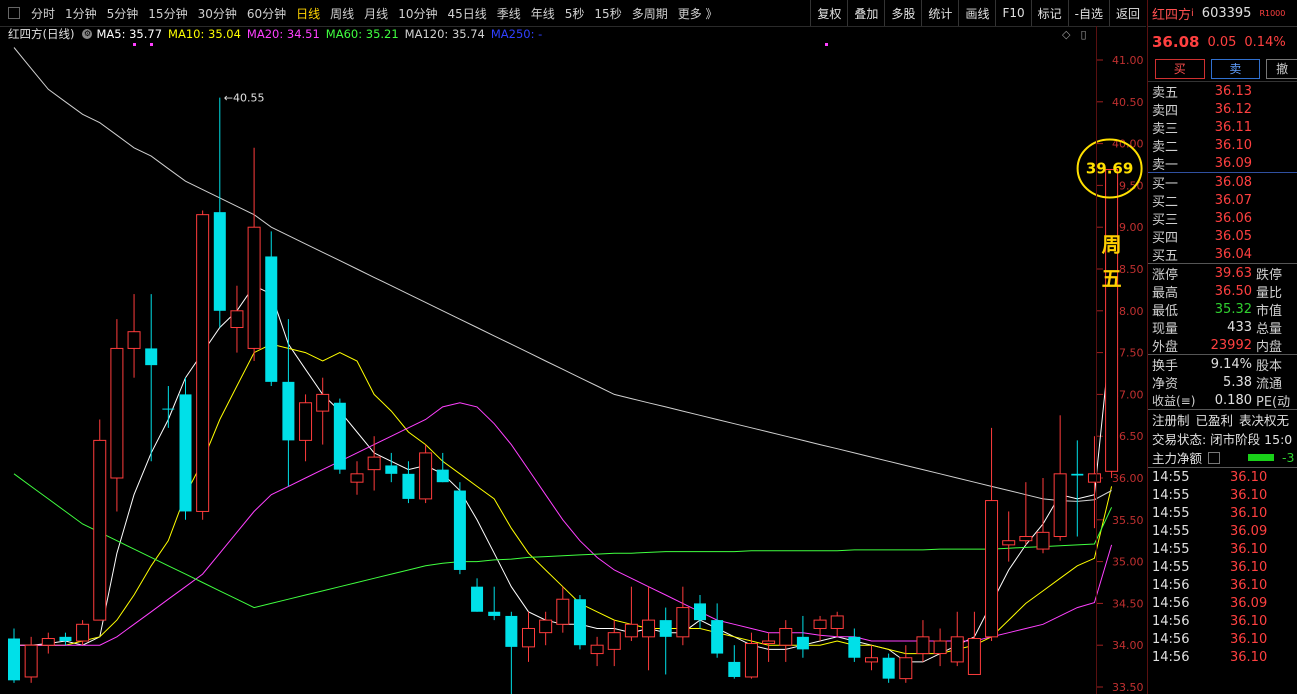 The height and width of the screenshot is (694, 1297). Describe the element at coordinates (1265, 42) in the screenshot. I see `price-change-pct: 0.14%` at that location.